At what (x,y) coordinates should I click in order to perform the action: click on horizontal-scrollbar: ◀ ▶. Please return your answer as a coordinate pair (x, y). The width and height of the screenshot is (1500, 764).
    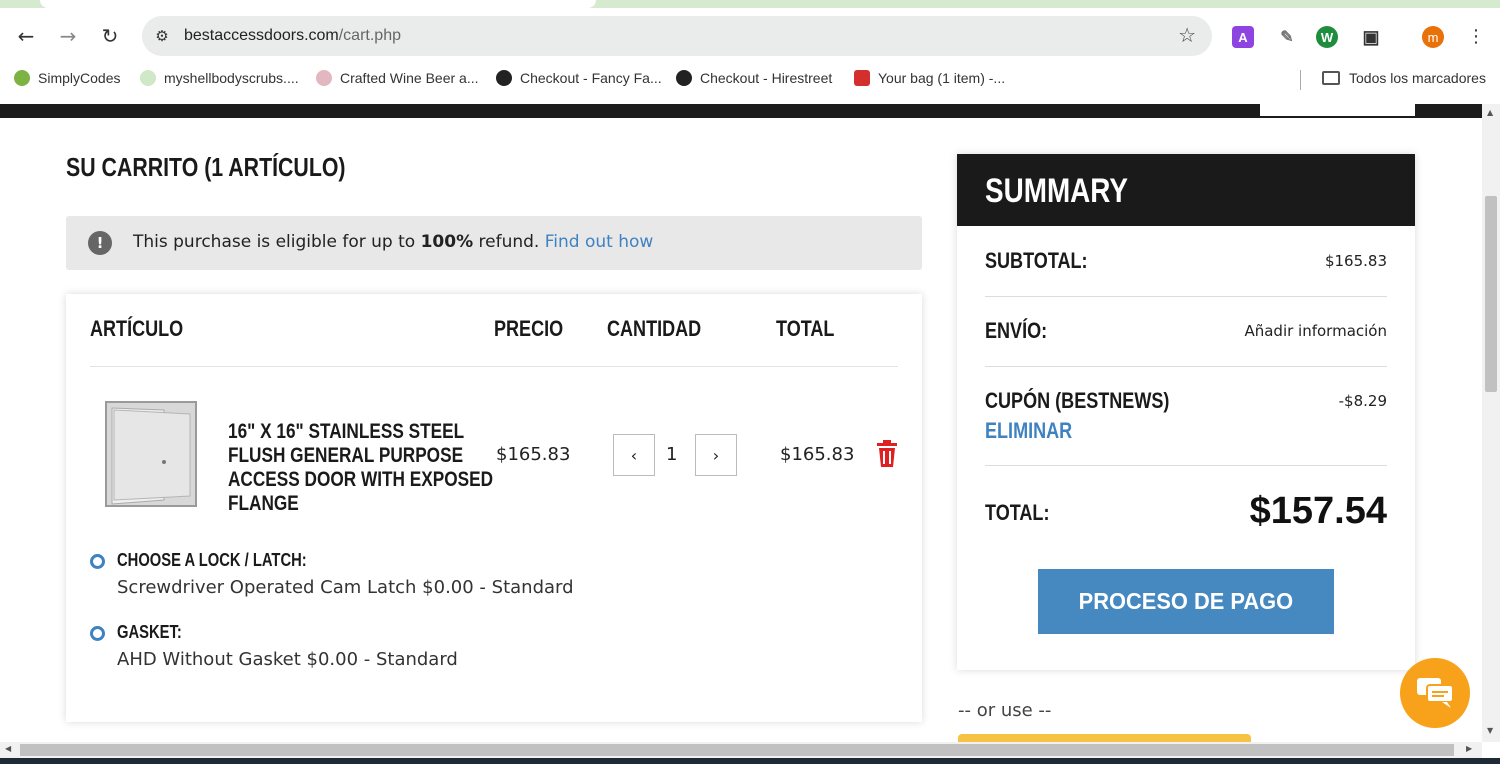
    Looking at the image, I should click on (741, 750).